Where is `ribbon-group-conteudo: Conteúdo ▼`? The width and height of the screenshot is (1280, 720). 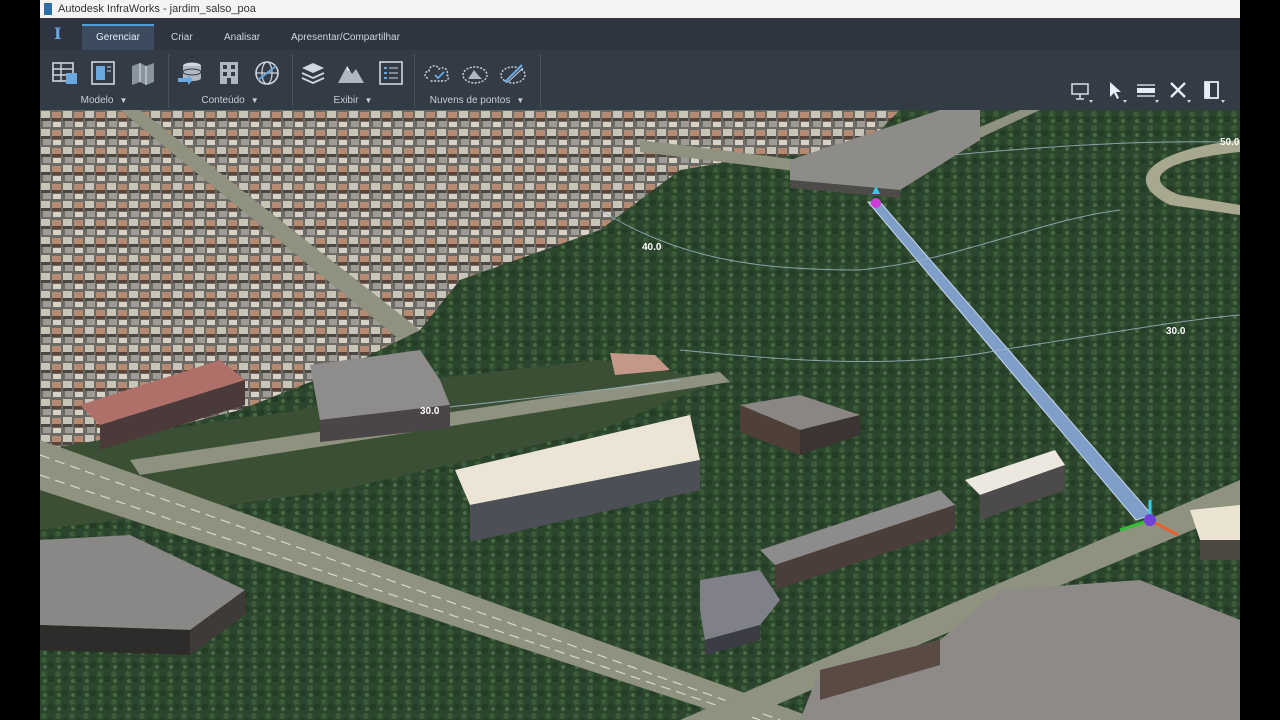 ribbon-group-conteudo: Conteúdo ▼ is located at coordinates (230, 81).